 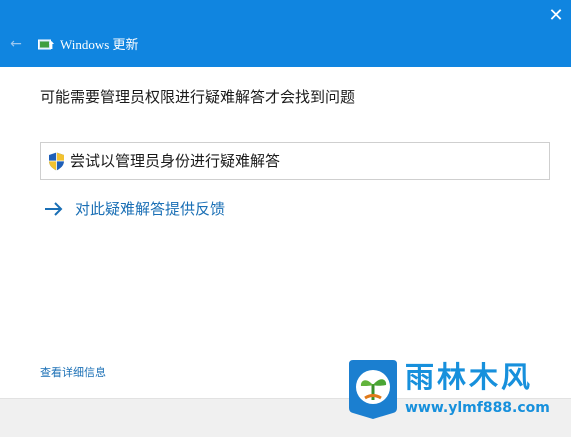 What do you see at coordinates (469, 377) in the screenshot?
I see `watermark-brand: 雨林木风` at bounding box center [469, 377].